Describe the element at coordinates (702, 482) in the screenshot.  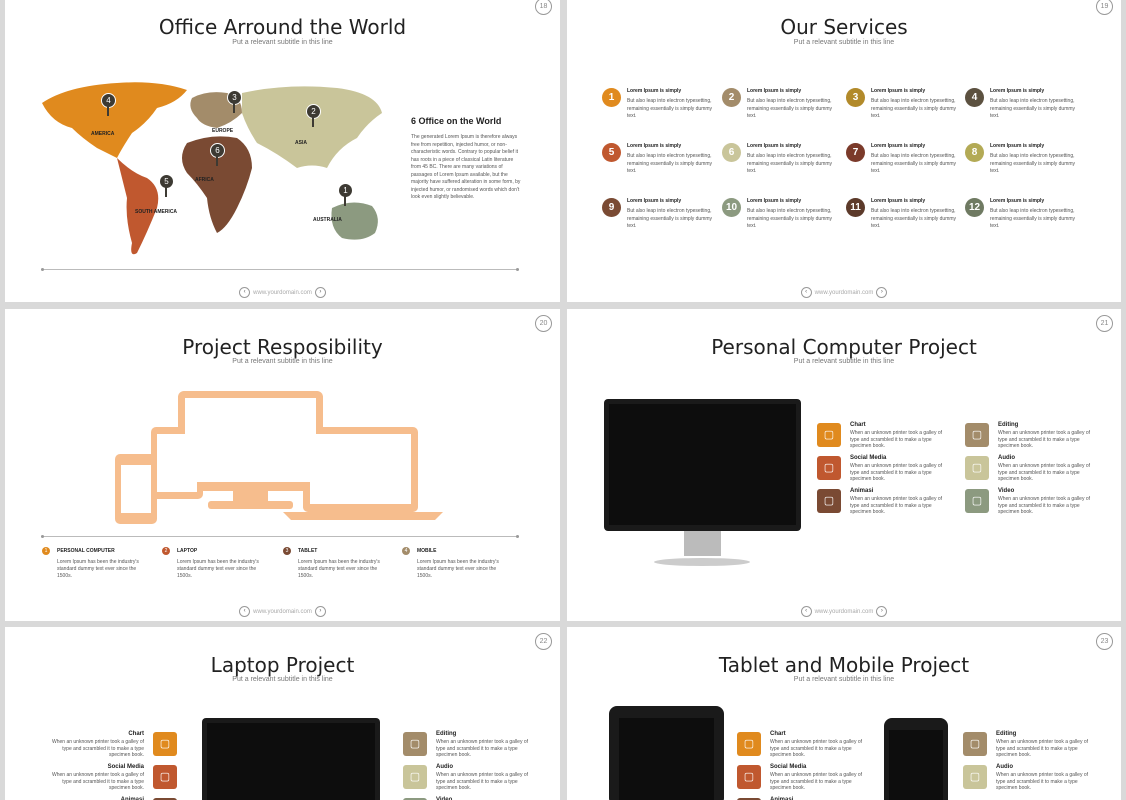
I see `monitor-illustration` at that location.